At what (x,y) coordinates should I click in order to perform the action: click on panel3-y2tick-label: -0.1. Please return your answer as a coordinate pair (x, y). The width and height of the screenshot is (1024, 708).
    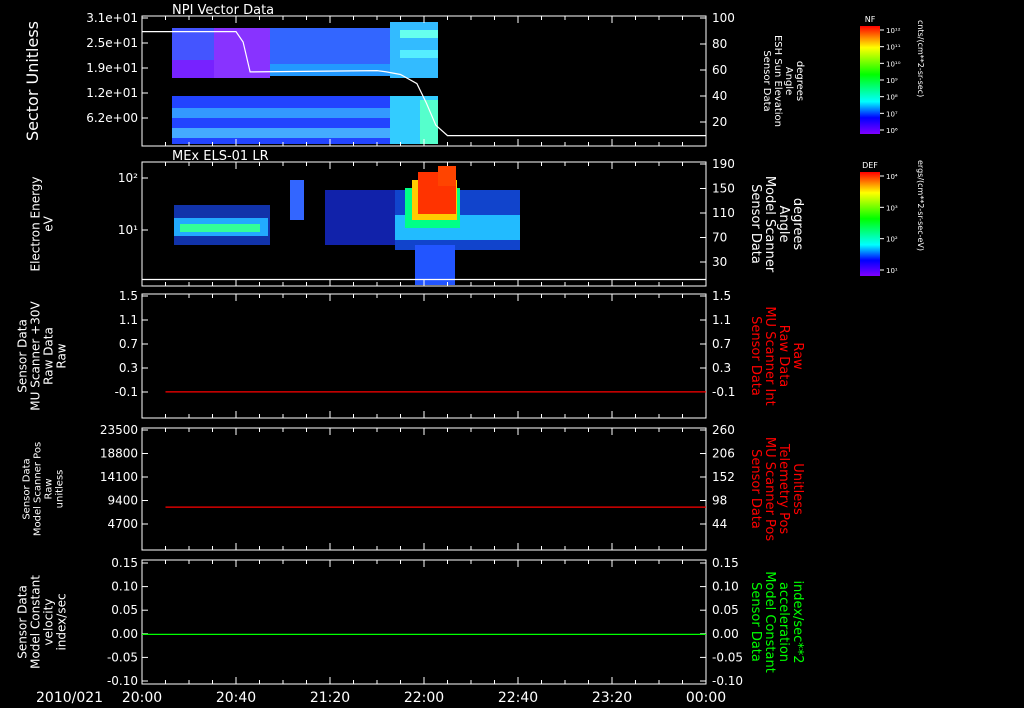
    Looking at the image, I should click on (723, 392).